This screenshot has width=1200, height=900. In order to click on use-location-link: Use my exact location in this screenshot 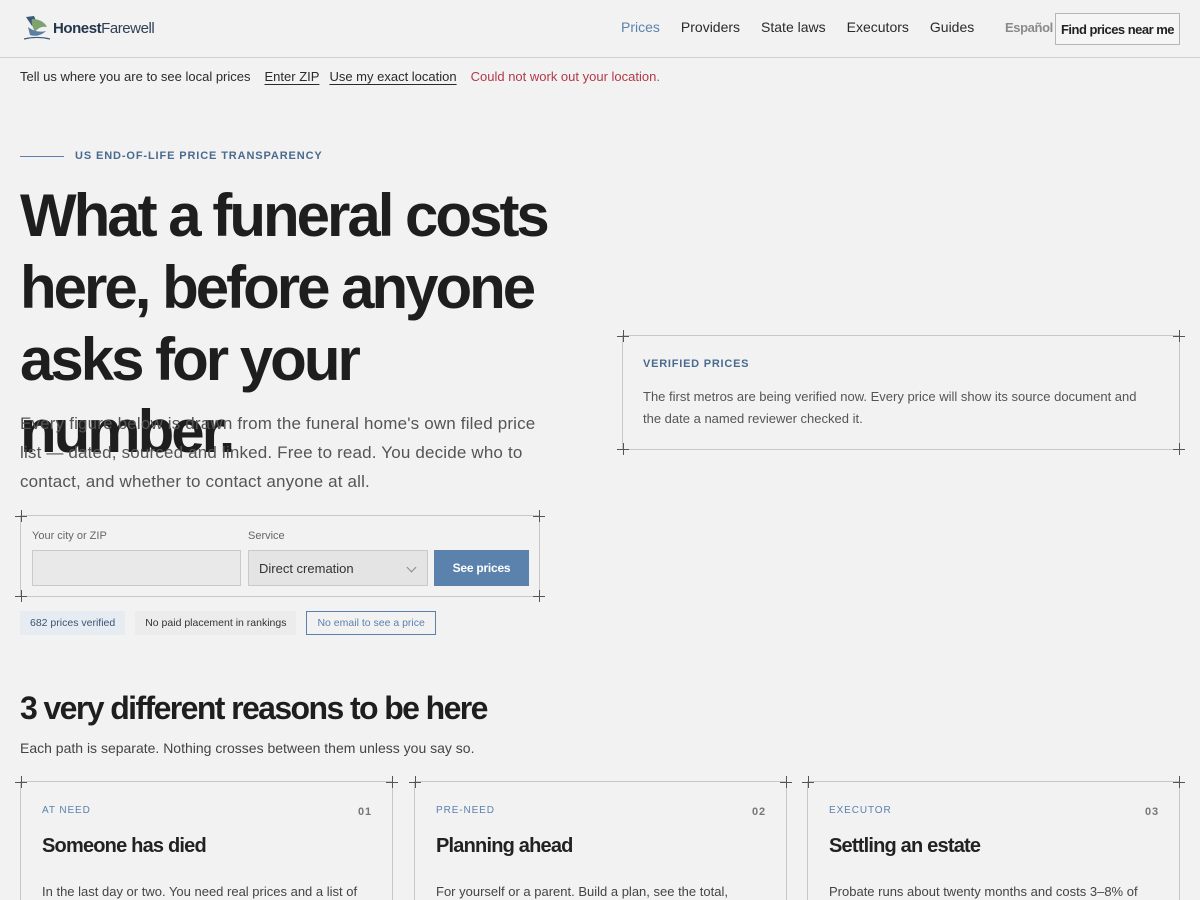, I will do `click(392, 76)`.